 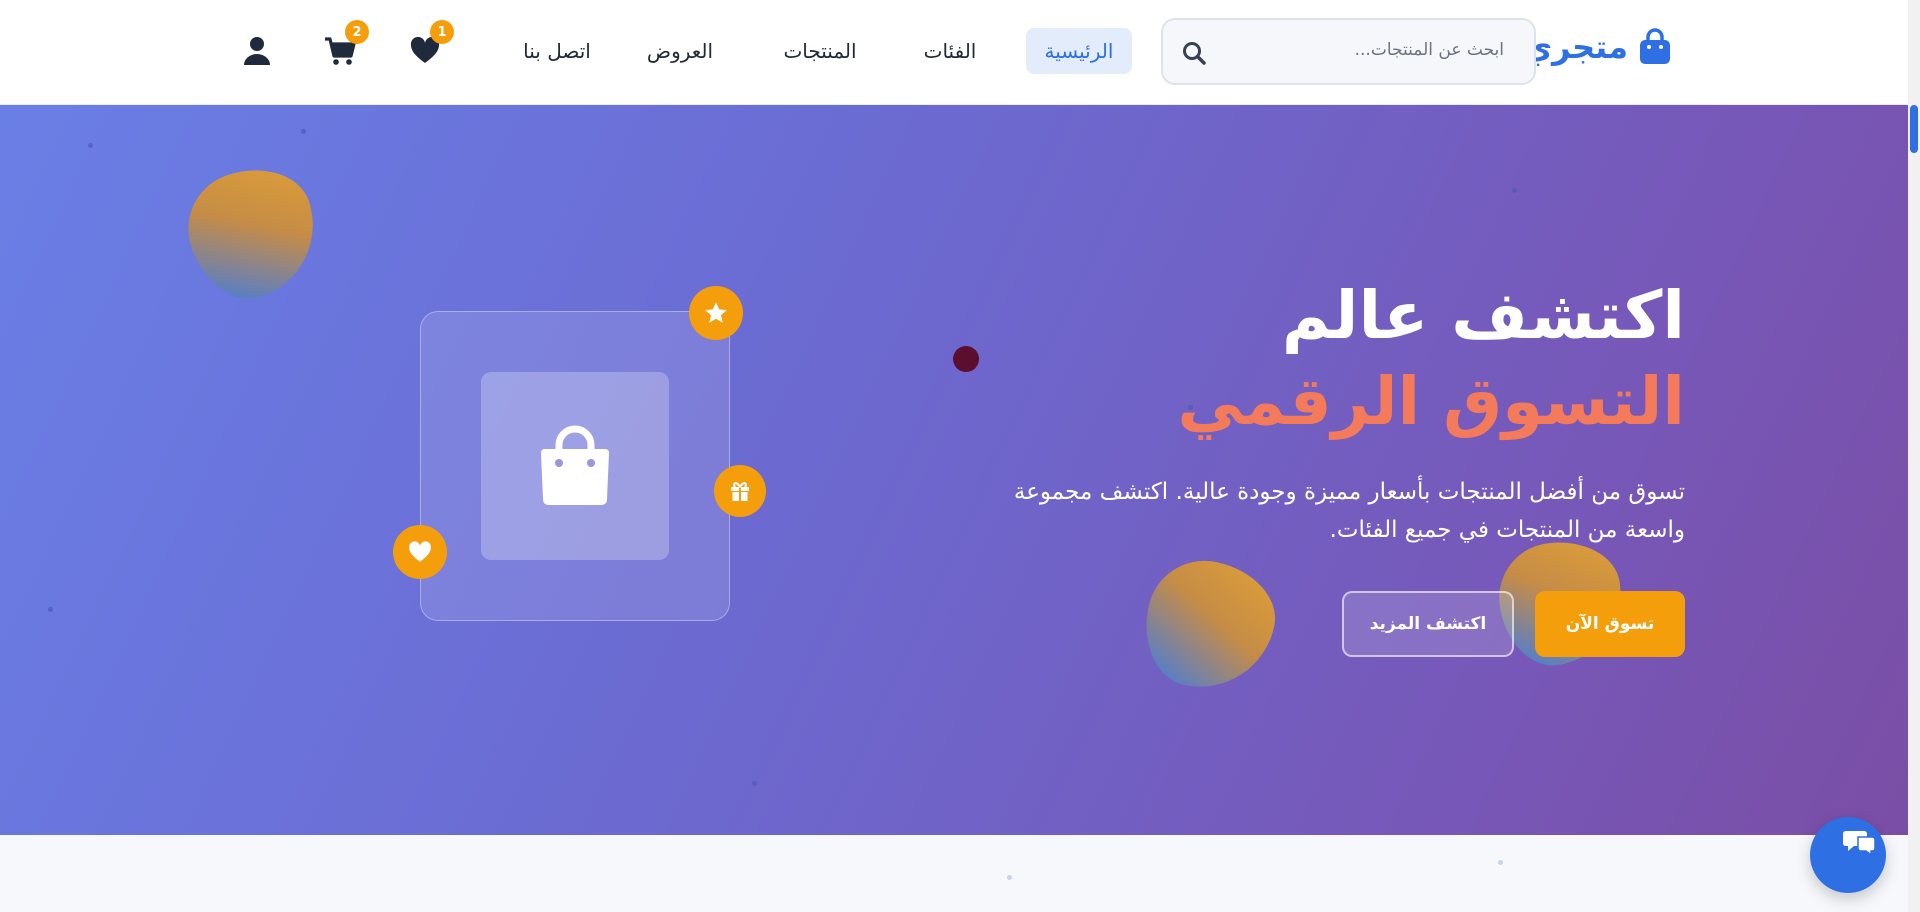 What do you see at coordinates (1859, 844) in the screenshot?
I see `chat-icon` at bounding box center [1859, 844].